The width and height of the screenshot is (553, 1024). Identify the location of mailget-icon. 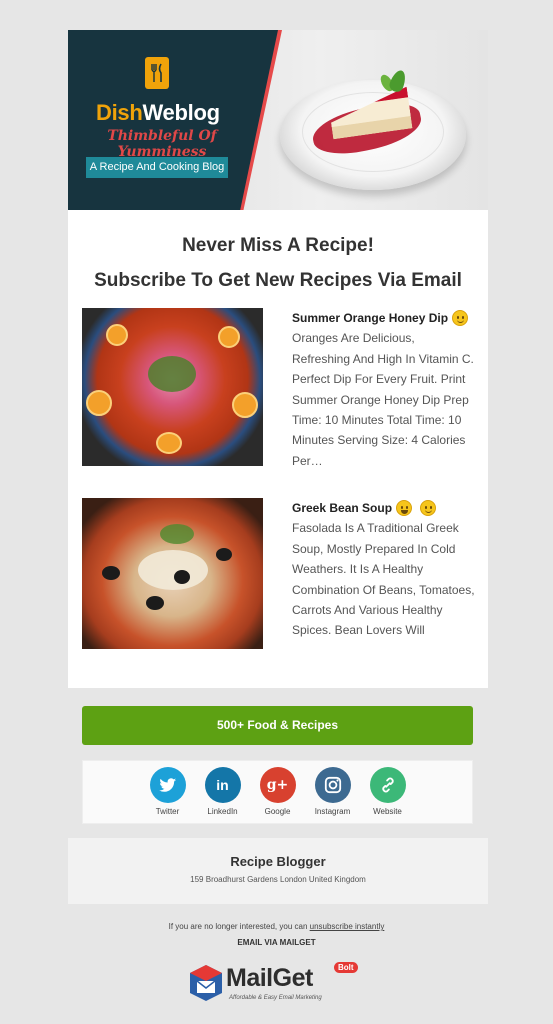
(206, 983).